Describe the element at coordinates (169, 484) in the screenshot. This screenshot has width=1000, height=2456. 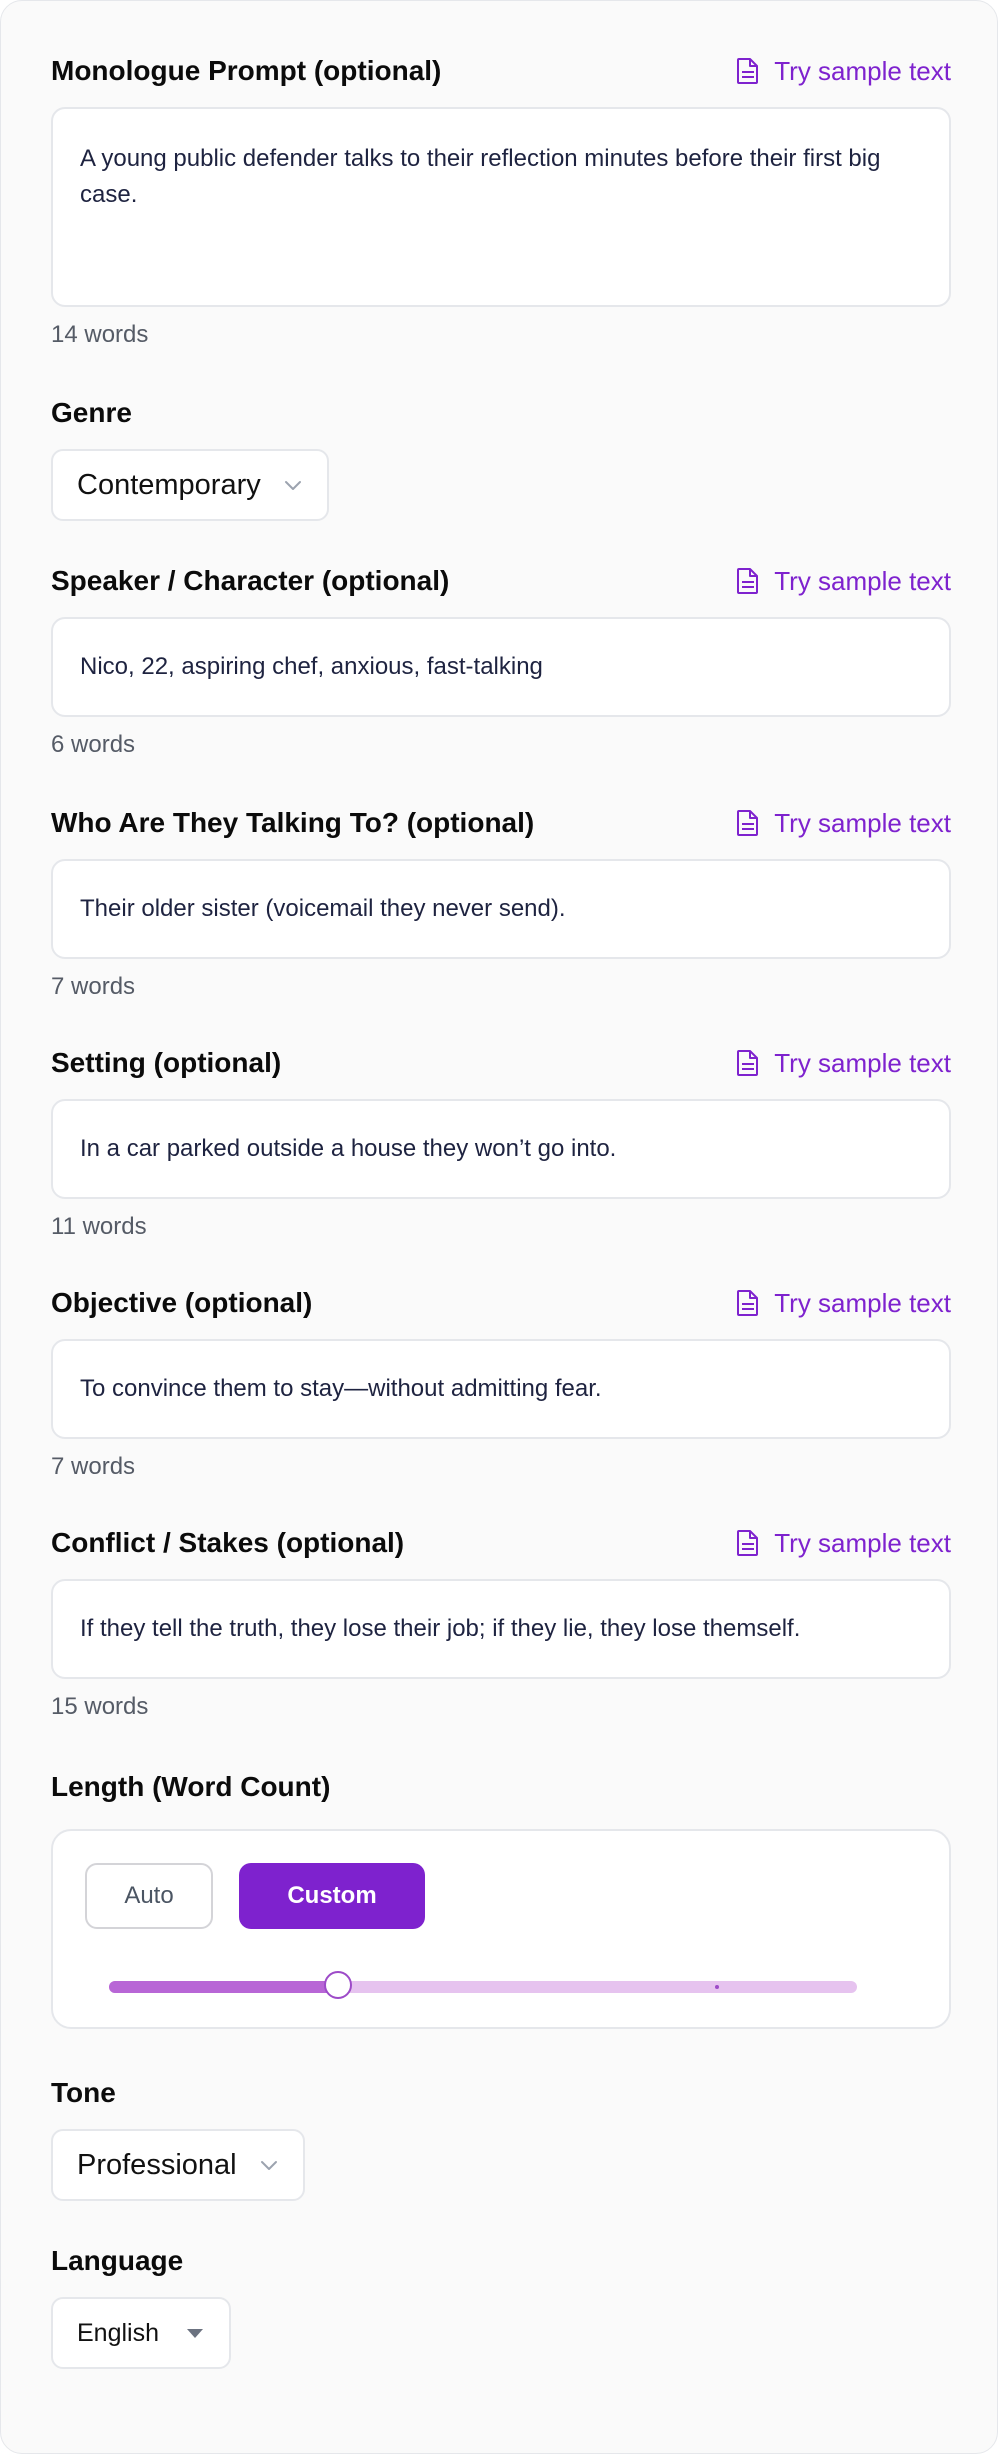
I see `genre-selected-value: Contemporary` at that location.